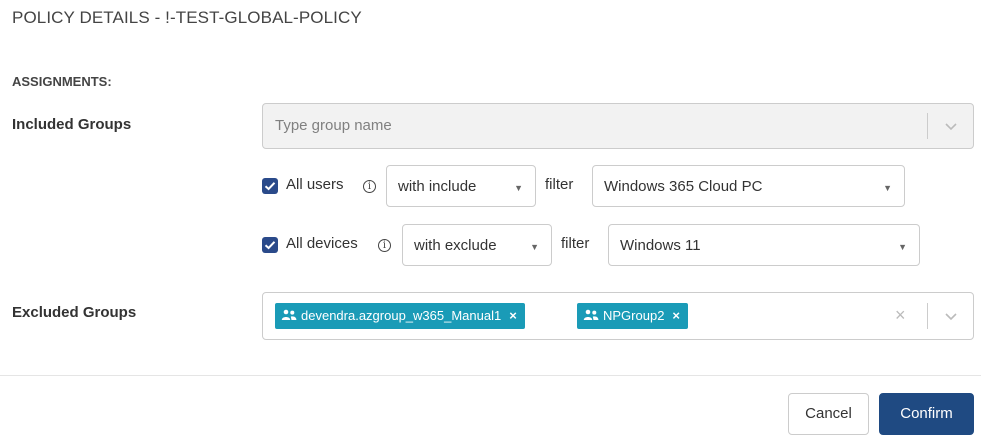  What do you see at coordinates (926, 414) in the screenshot?
I see `confirm-button: Confirm` at bounding box center [926, 414].